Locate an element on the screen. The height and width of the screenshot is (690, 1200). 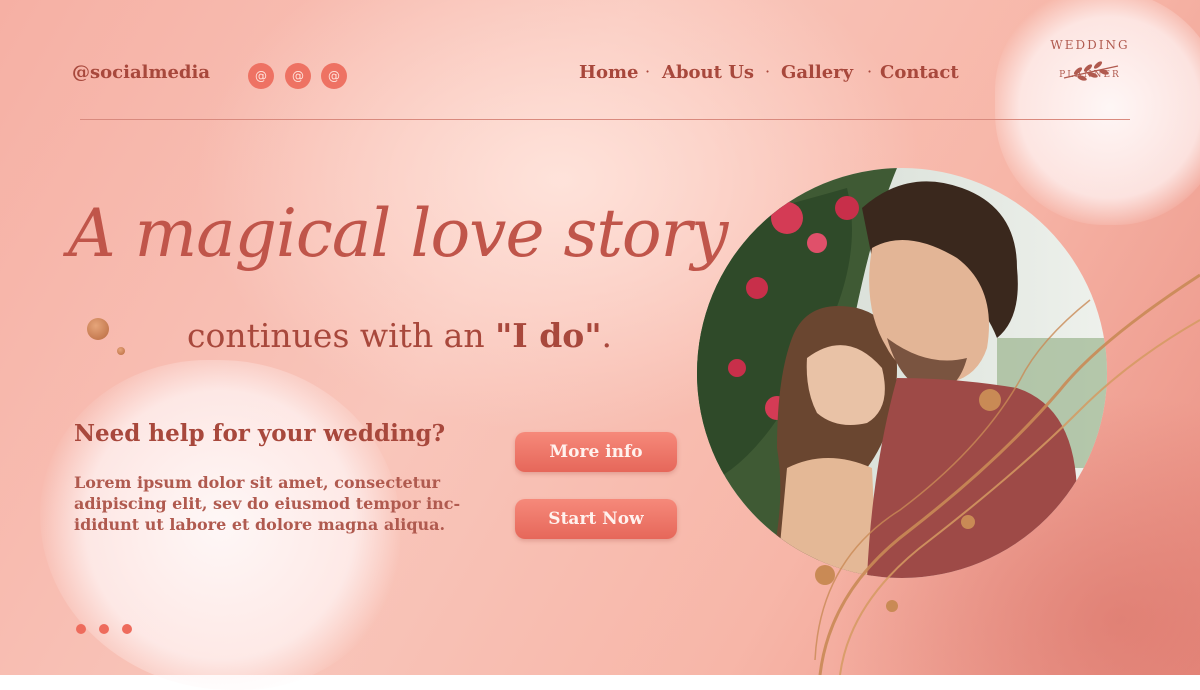
social-at-icon-2: @ is located at coordinates (298, 76).